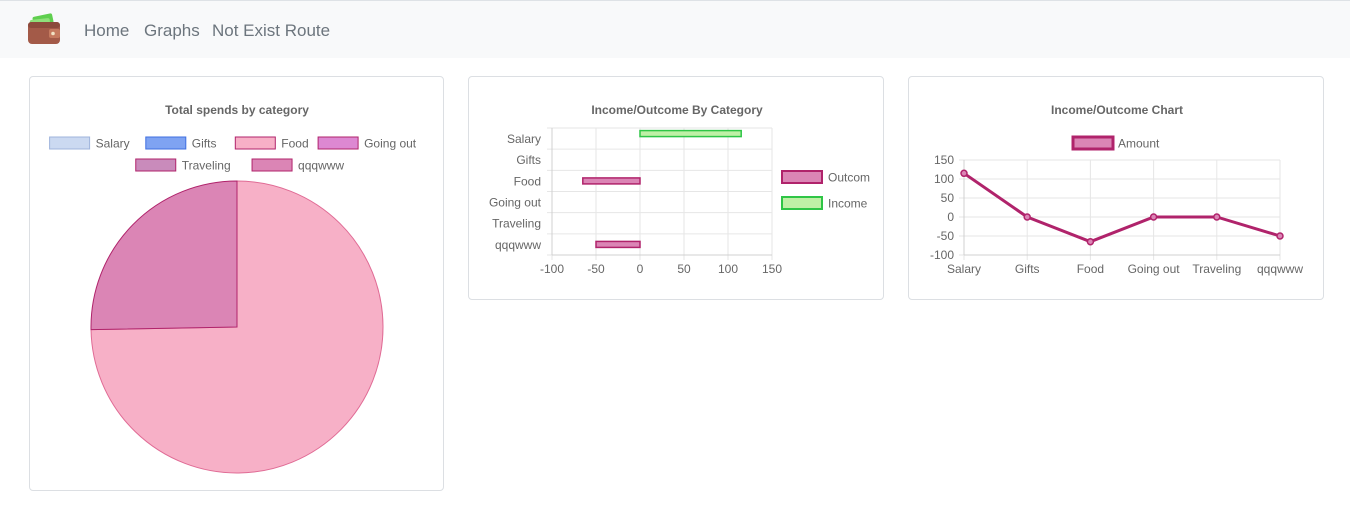 The image size is (1350, 518). What do you see at coordinates (237, 110) in the screenshot?
I see `pie-chart-title: Total spends by category` at bounding box center [237, 110].